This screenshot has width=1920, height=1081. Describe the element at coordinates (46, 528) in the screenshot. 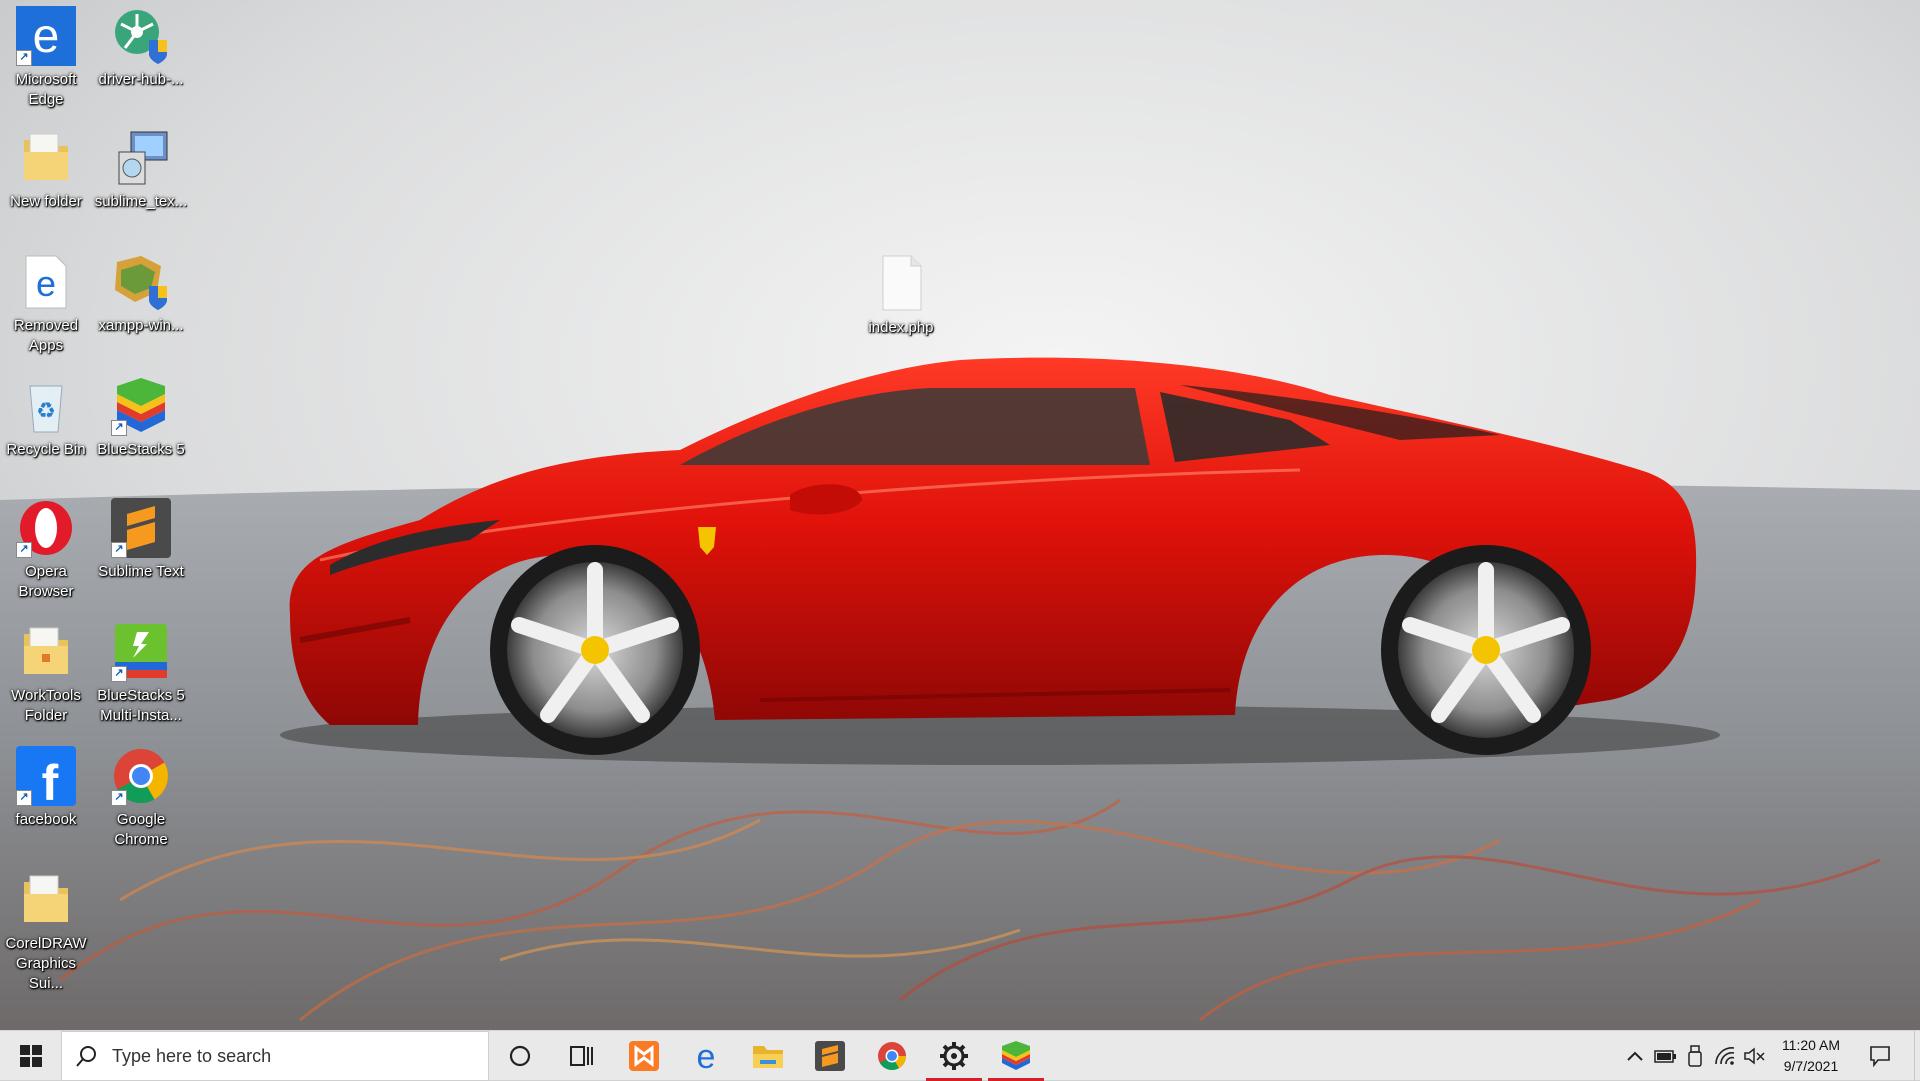

I see `opera-icon: ↗` at that location.